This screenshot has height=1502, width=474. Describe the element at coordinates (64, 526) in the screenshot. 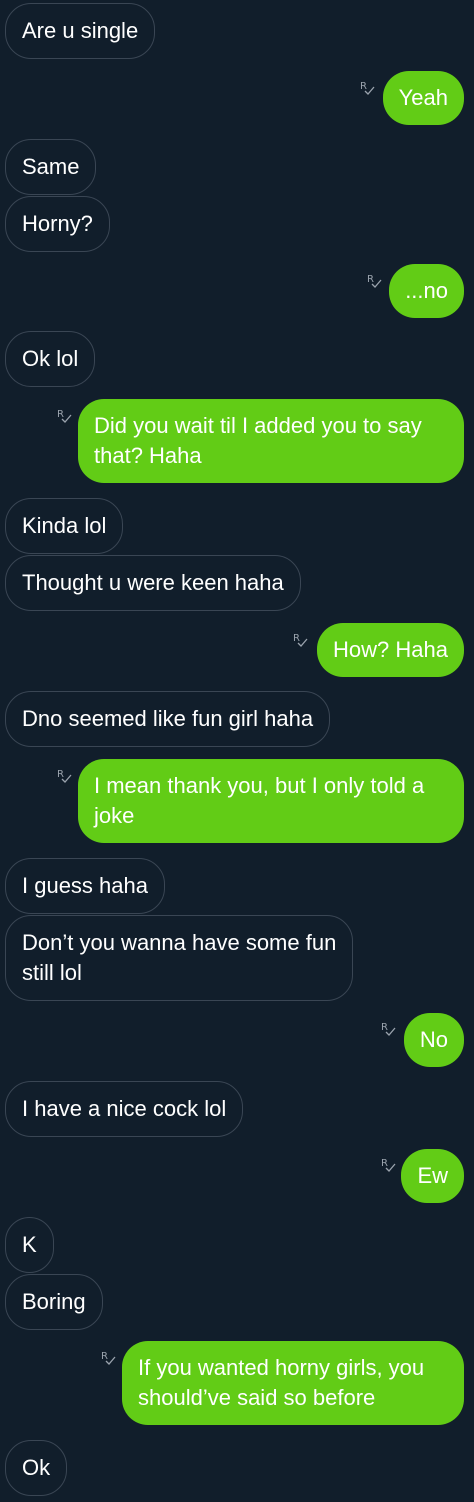

I see `message-incoming: Kinda lol` at that location.